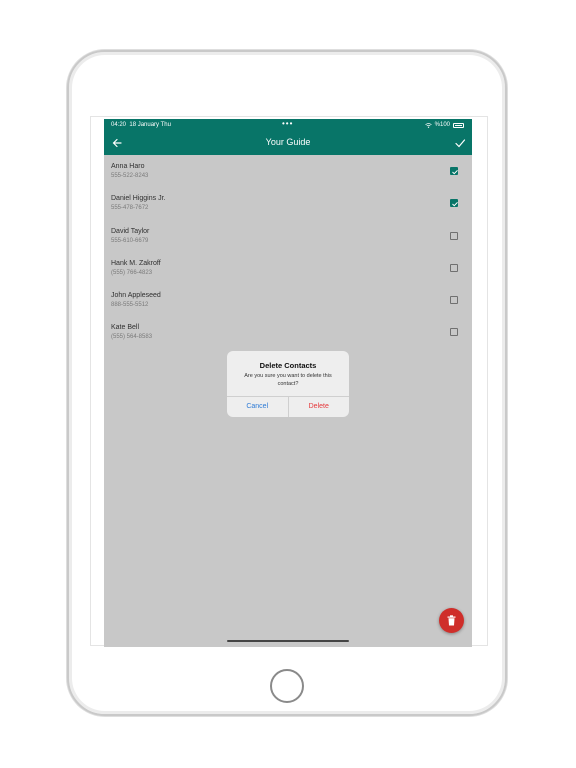  I want to click on contact-row: Anna Haro 555-522-8243, so click(288, 171).